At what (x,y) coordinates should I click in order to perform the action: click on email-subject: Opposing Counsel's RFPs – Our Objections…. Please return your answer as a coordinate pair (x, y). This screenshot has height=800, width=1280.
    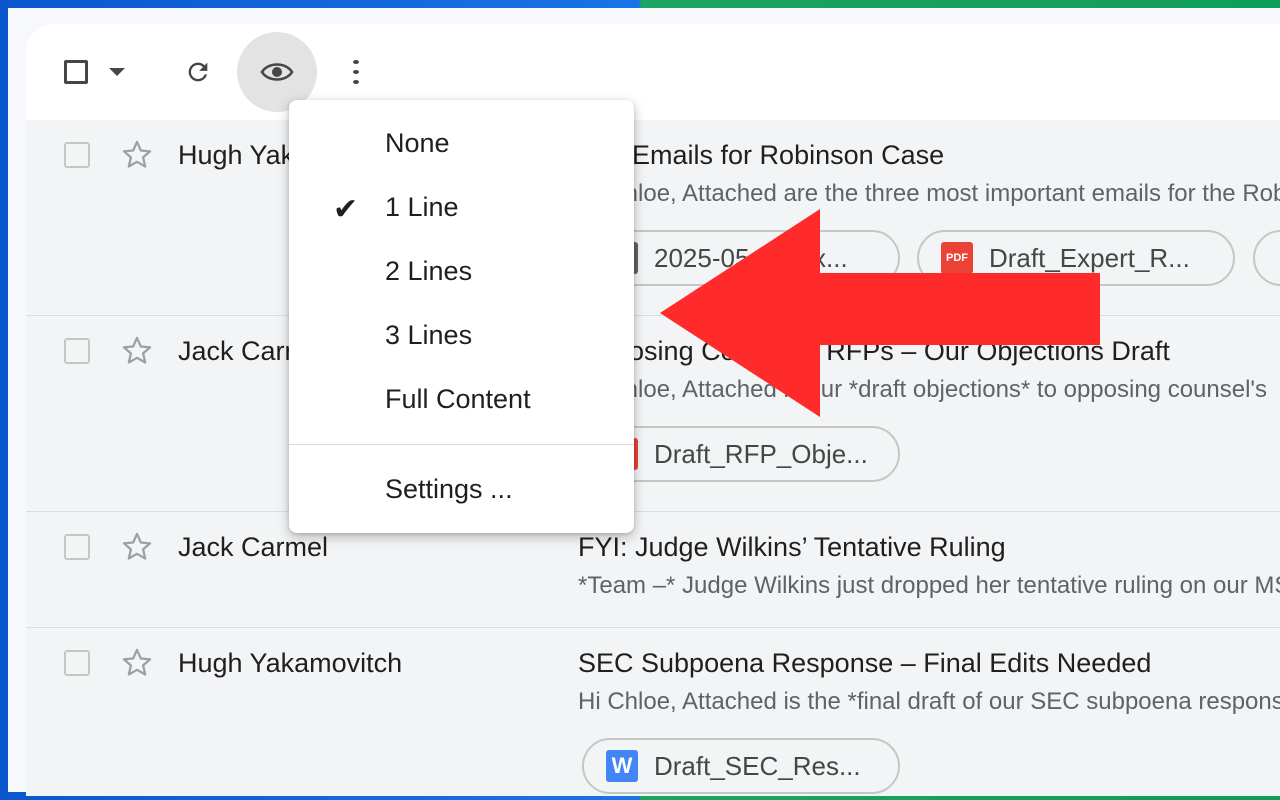
    Looking at the image, I should click on (874, 351).